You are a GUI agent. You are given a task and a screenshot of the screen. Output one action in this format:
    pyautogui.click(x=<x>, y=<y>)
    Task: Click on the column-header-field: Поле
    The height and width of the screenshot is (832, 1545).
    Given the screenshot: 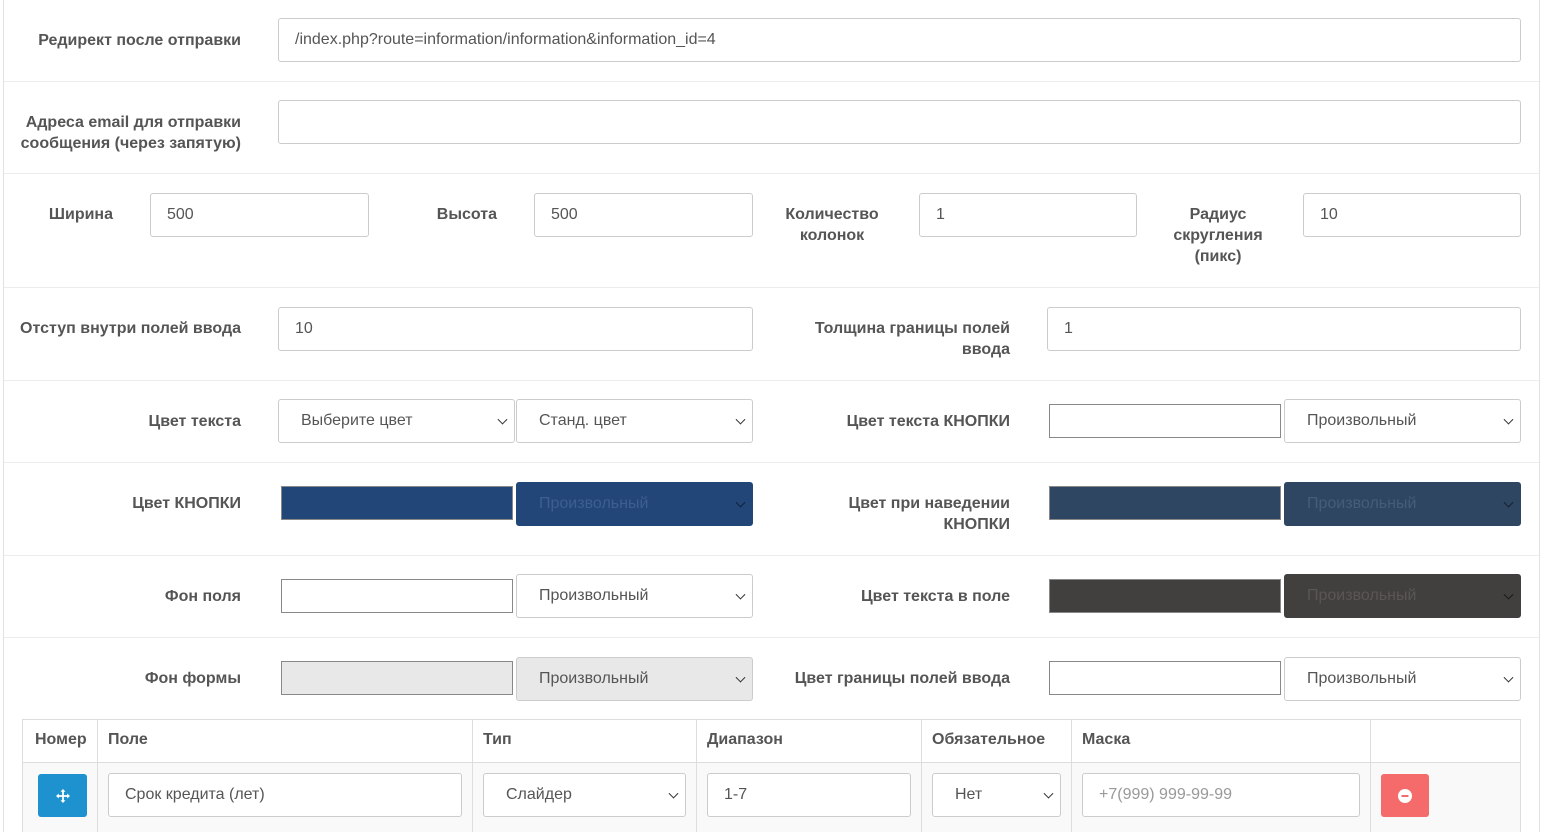 What is the action you would take?
    pyautogui.click(x=128, y=739)
    